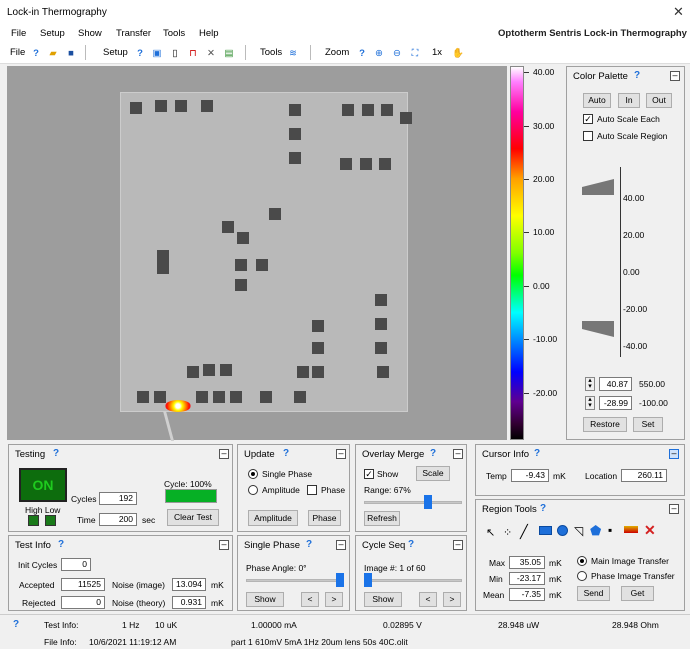  I want to click on cycle-slider-thumb, so click(368, 580).